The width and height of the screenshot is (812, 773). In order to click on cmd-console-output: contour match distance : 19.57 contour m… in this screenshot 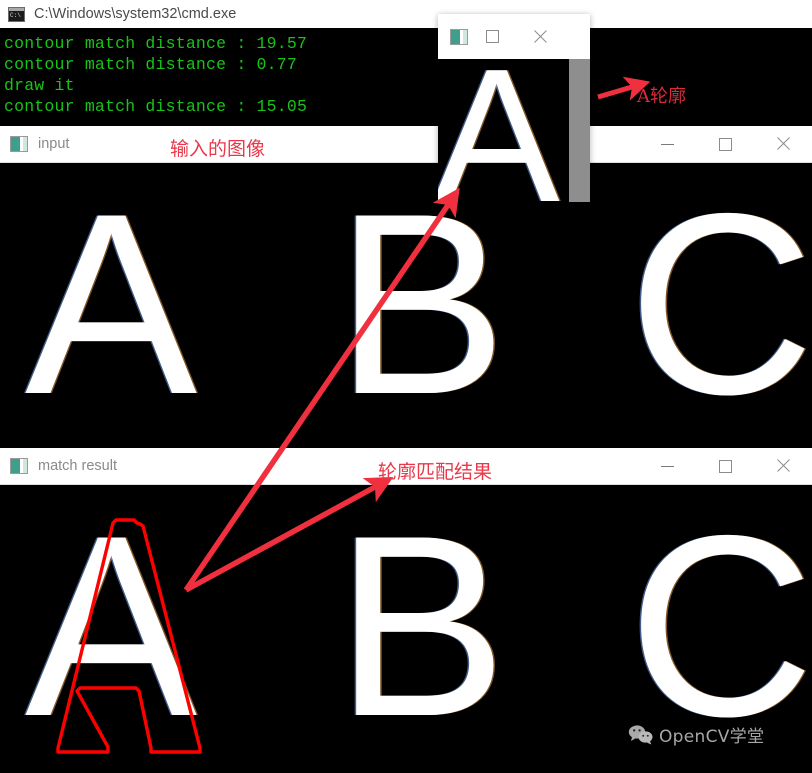, I will do `click(406, 77)`.